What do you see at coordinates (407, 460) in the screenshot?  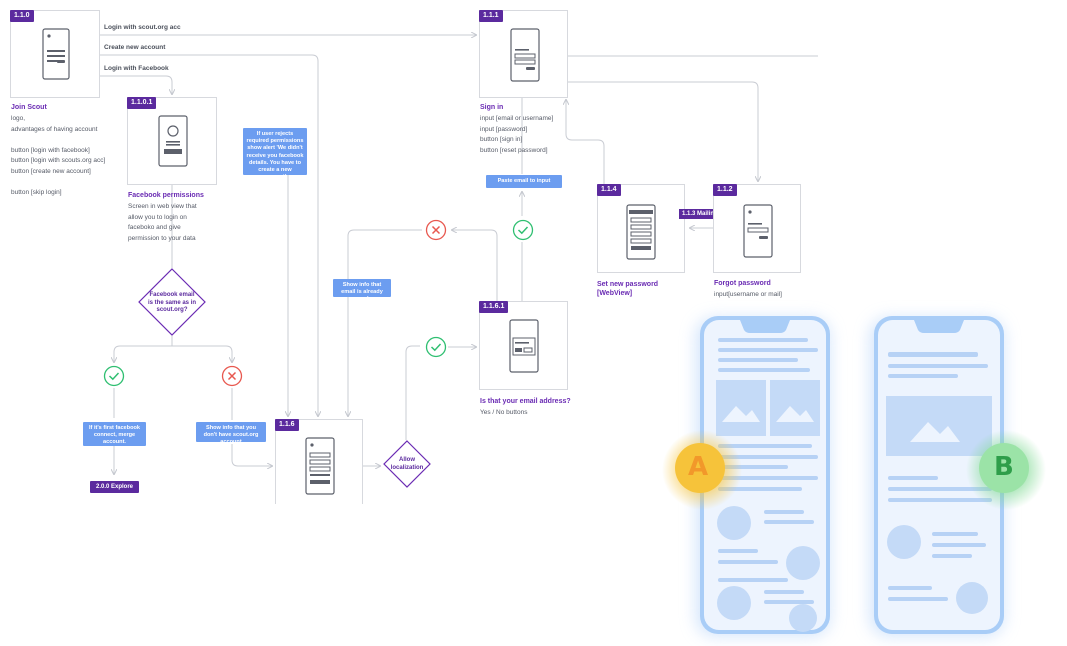 I see `decision-line: Allow` at bounding box center [407, 460].